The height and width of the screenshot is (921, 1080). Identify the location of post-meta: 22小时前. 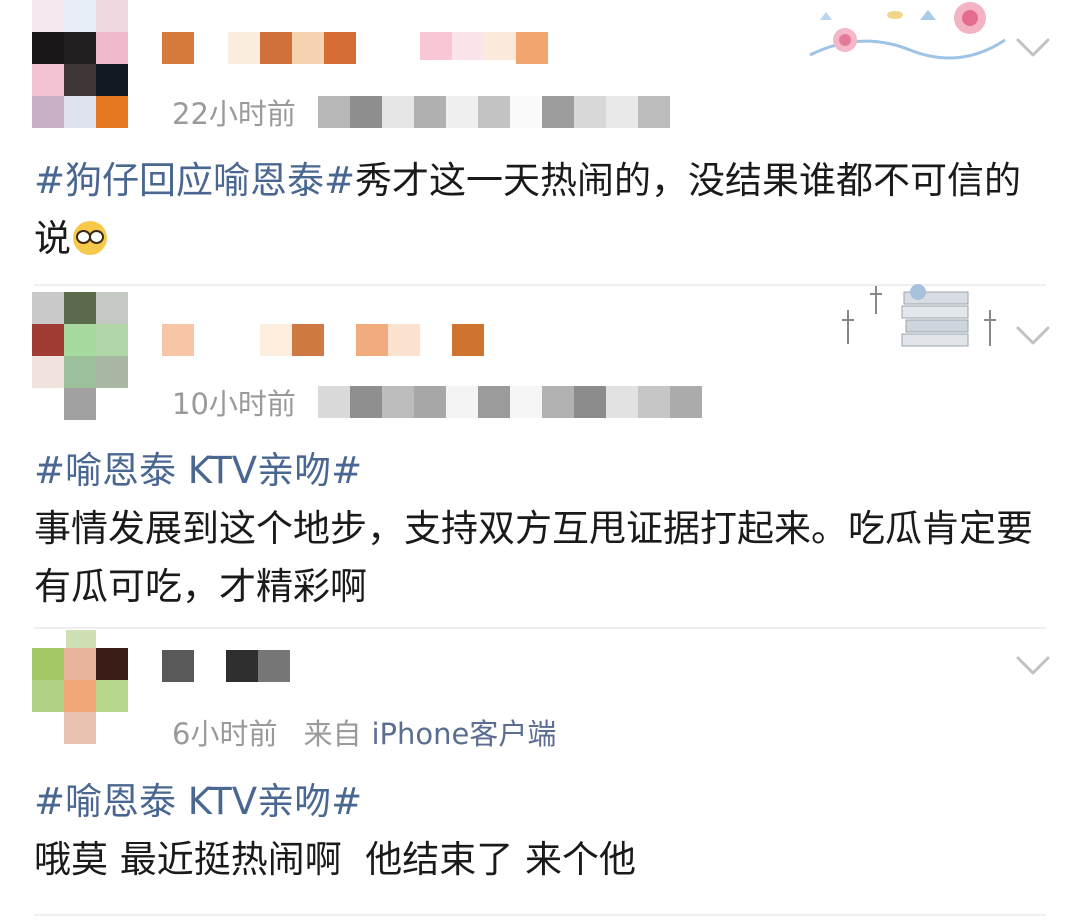
(421, 112).